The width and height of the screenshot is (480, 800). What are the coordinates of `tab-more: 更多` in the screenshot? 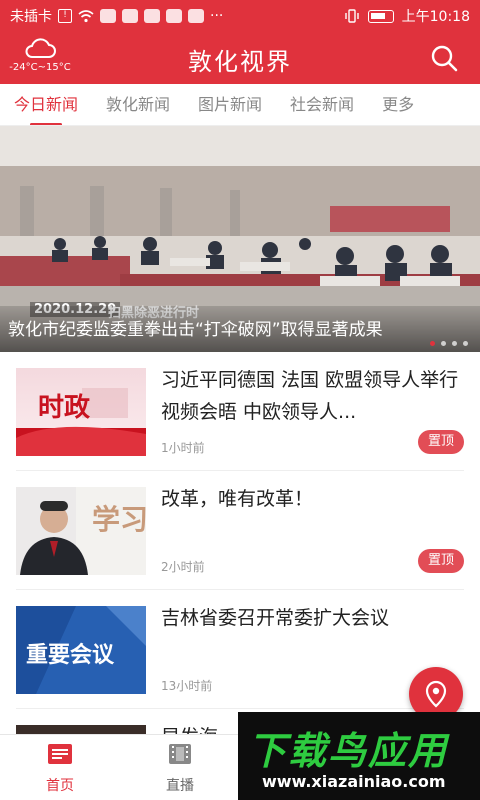 It's located at (398, 104).